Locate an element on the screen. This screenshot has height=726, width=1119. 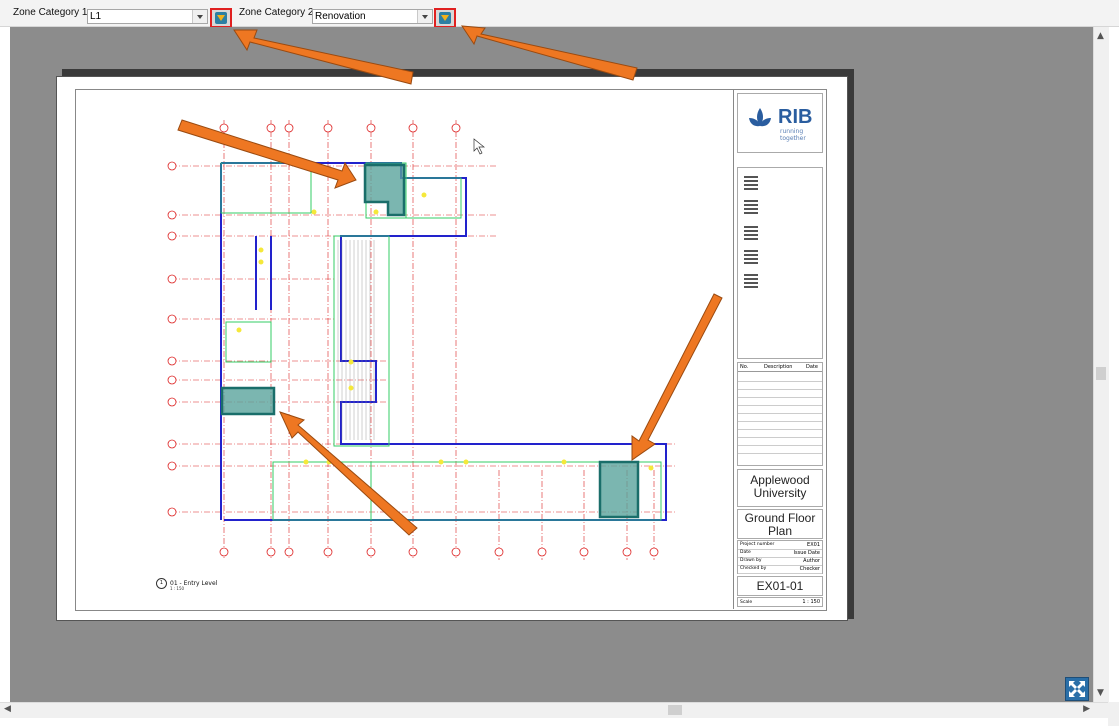
sheet-name: Ground Floor Plan is located at coordinates (780, 524).